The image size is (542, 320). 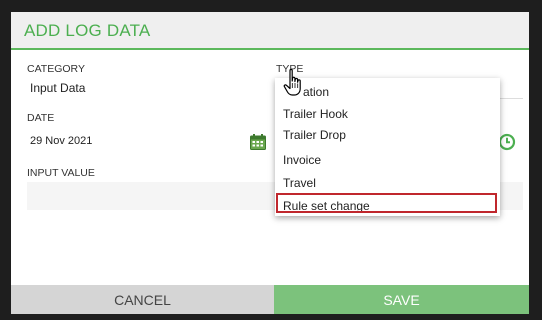 I want to click on category-value: Input Data, so click(x=58, y=88).